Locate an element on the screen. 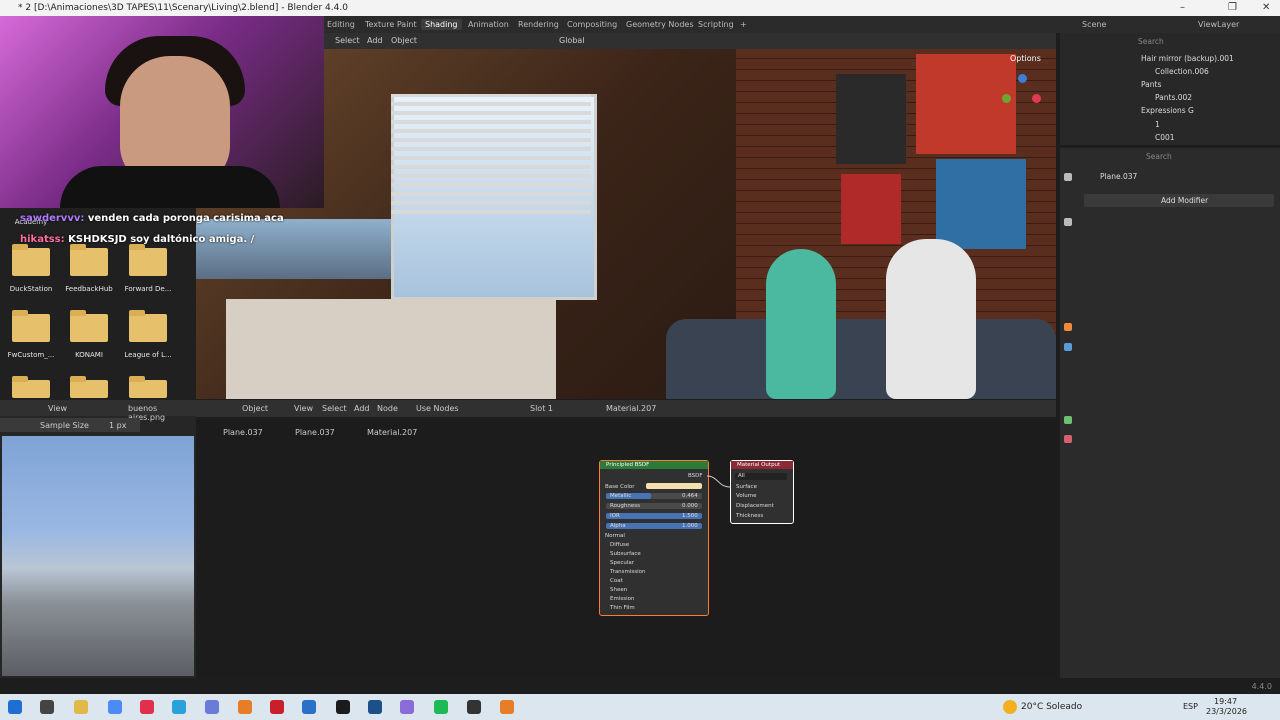  folder-label: DuckStation is located at coordinates (31, 289).